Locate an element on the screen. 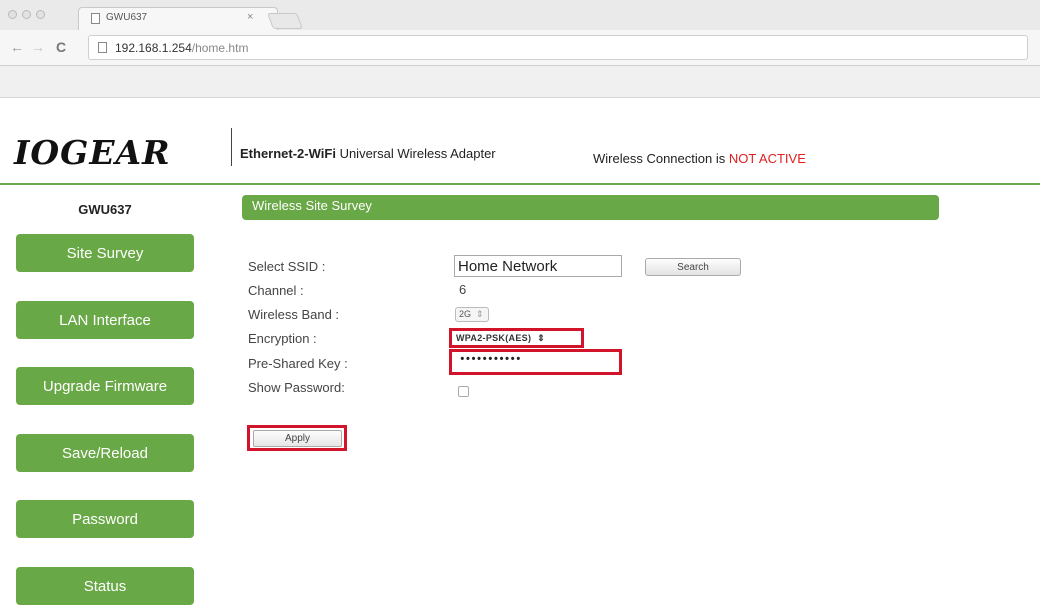  connection-status: Wireless Connection is NOT ACTIVE is located at coordinates (699, 158).